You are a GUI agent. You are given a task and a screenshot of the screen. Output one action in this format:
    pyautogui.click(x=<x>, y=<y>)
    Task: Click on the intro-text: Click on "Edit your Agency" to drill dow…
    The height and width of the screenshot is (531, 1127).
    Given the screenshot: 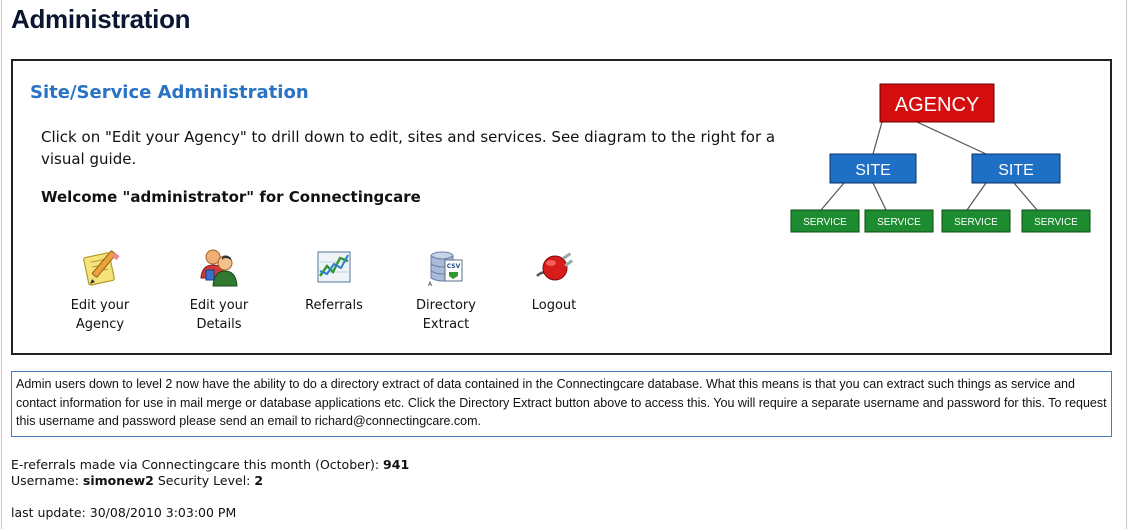 What is the action you would take?
    pyautogui.click(x=408, y=148)
    